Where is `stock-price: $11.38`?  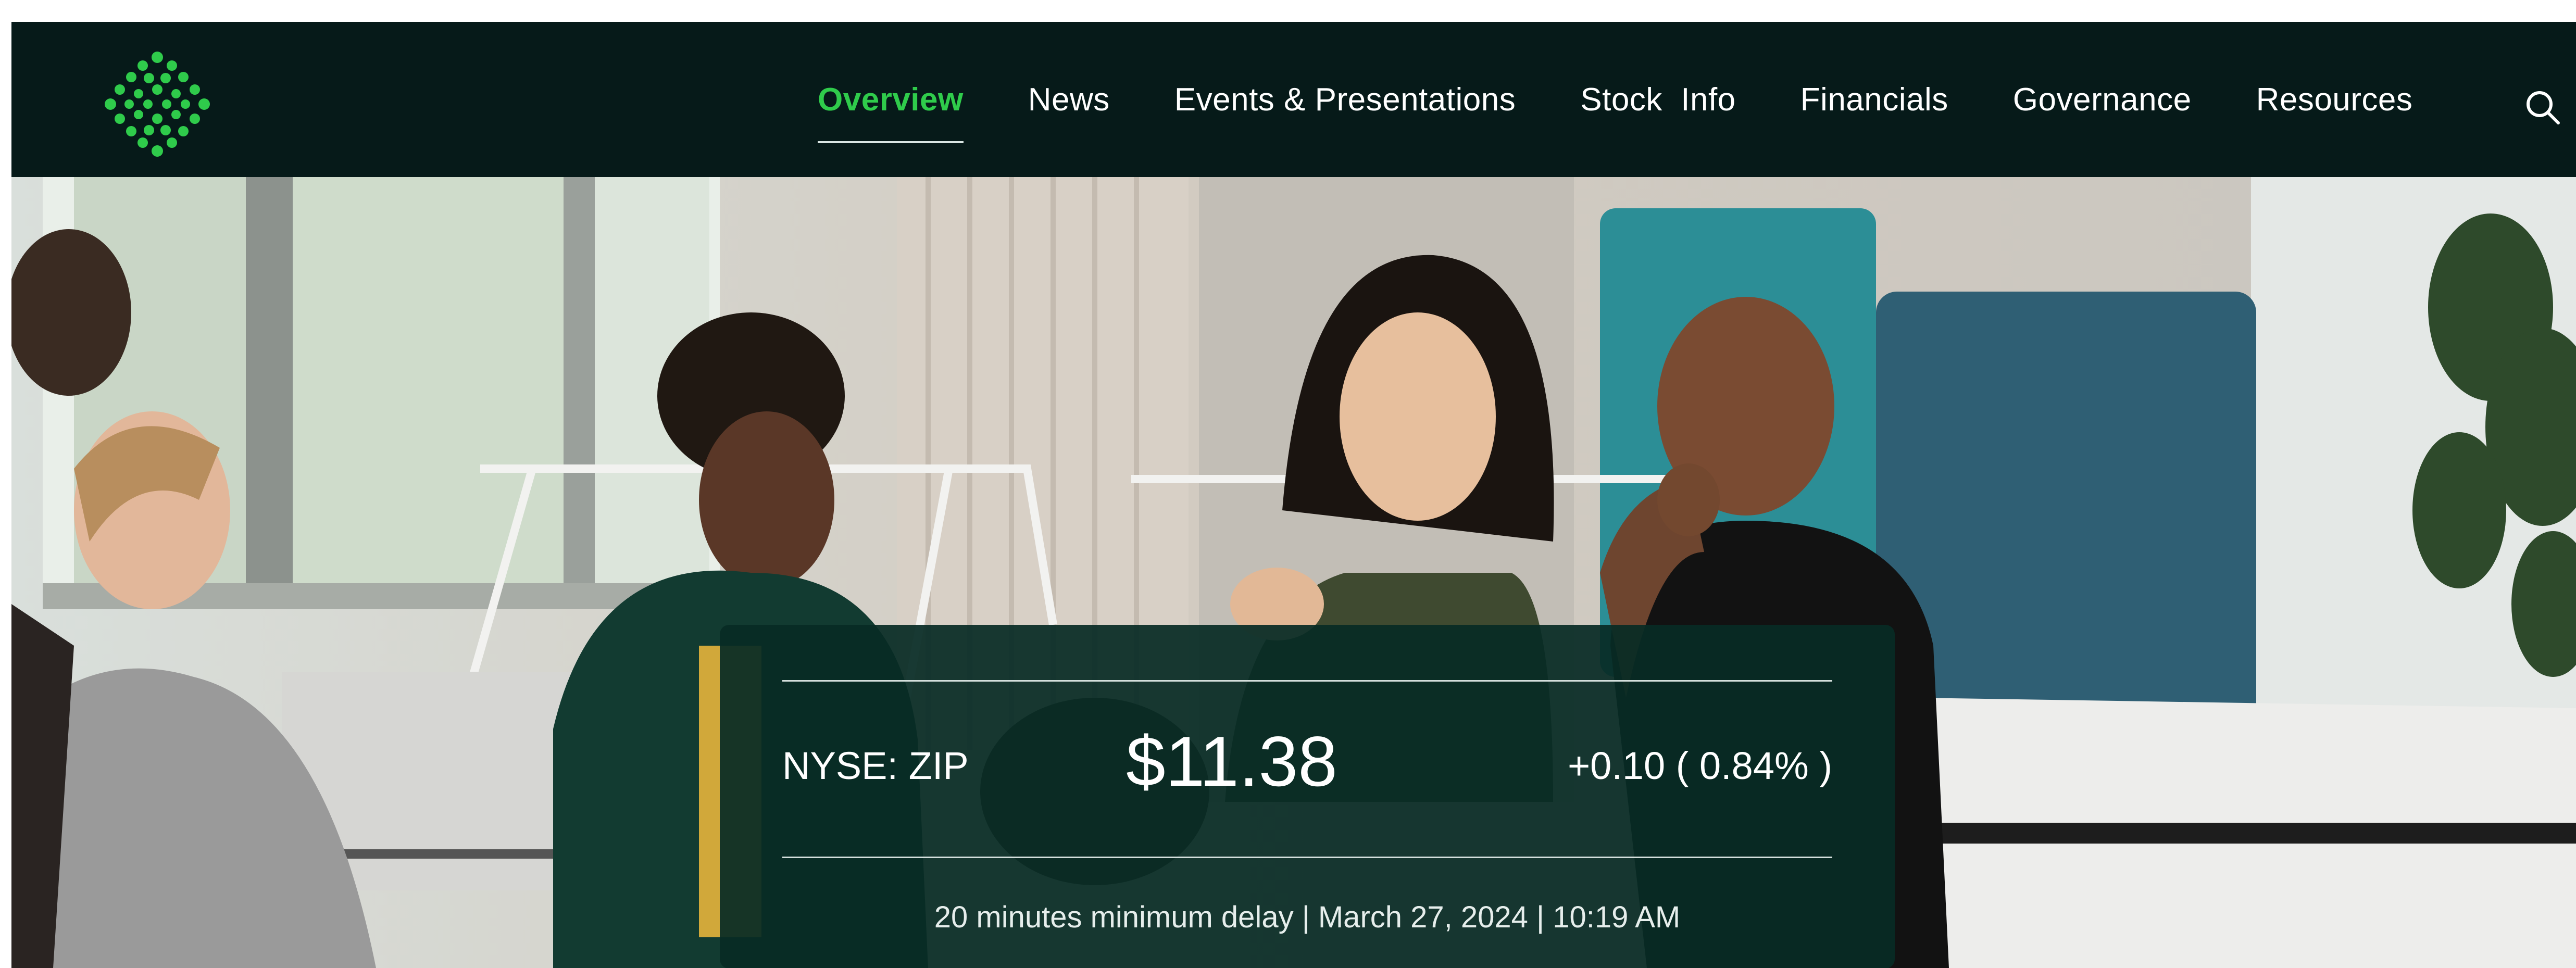
stock-price: $11.38 is located at coordinates (1231, 761).